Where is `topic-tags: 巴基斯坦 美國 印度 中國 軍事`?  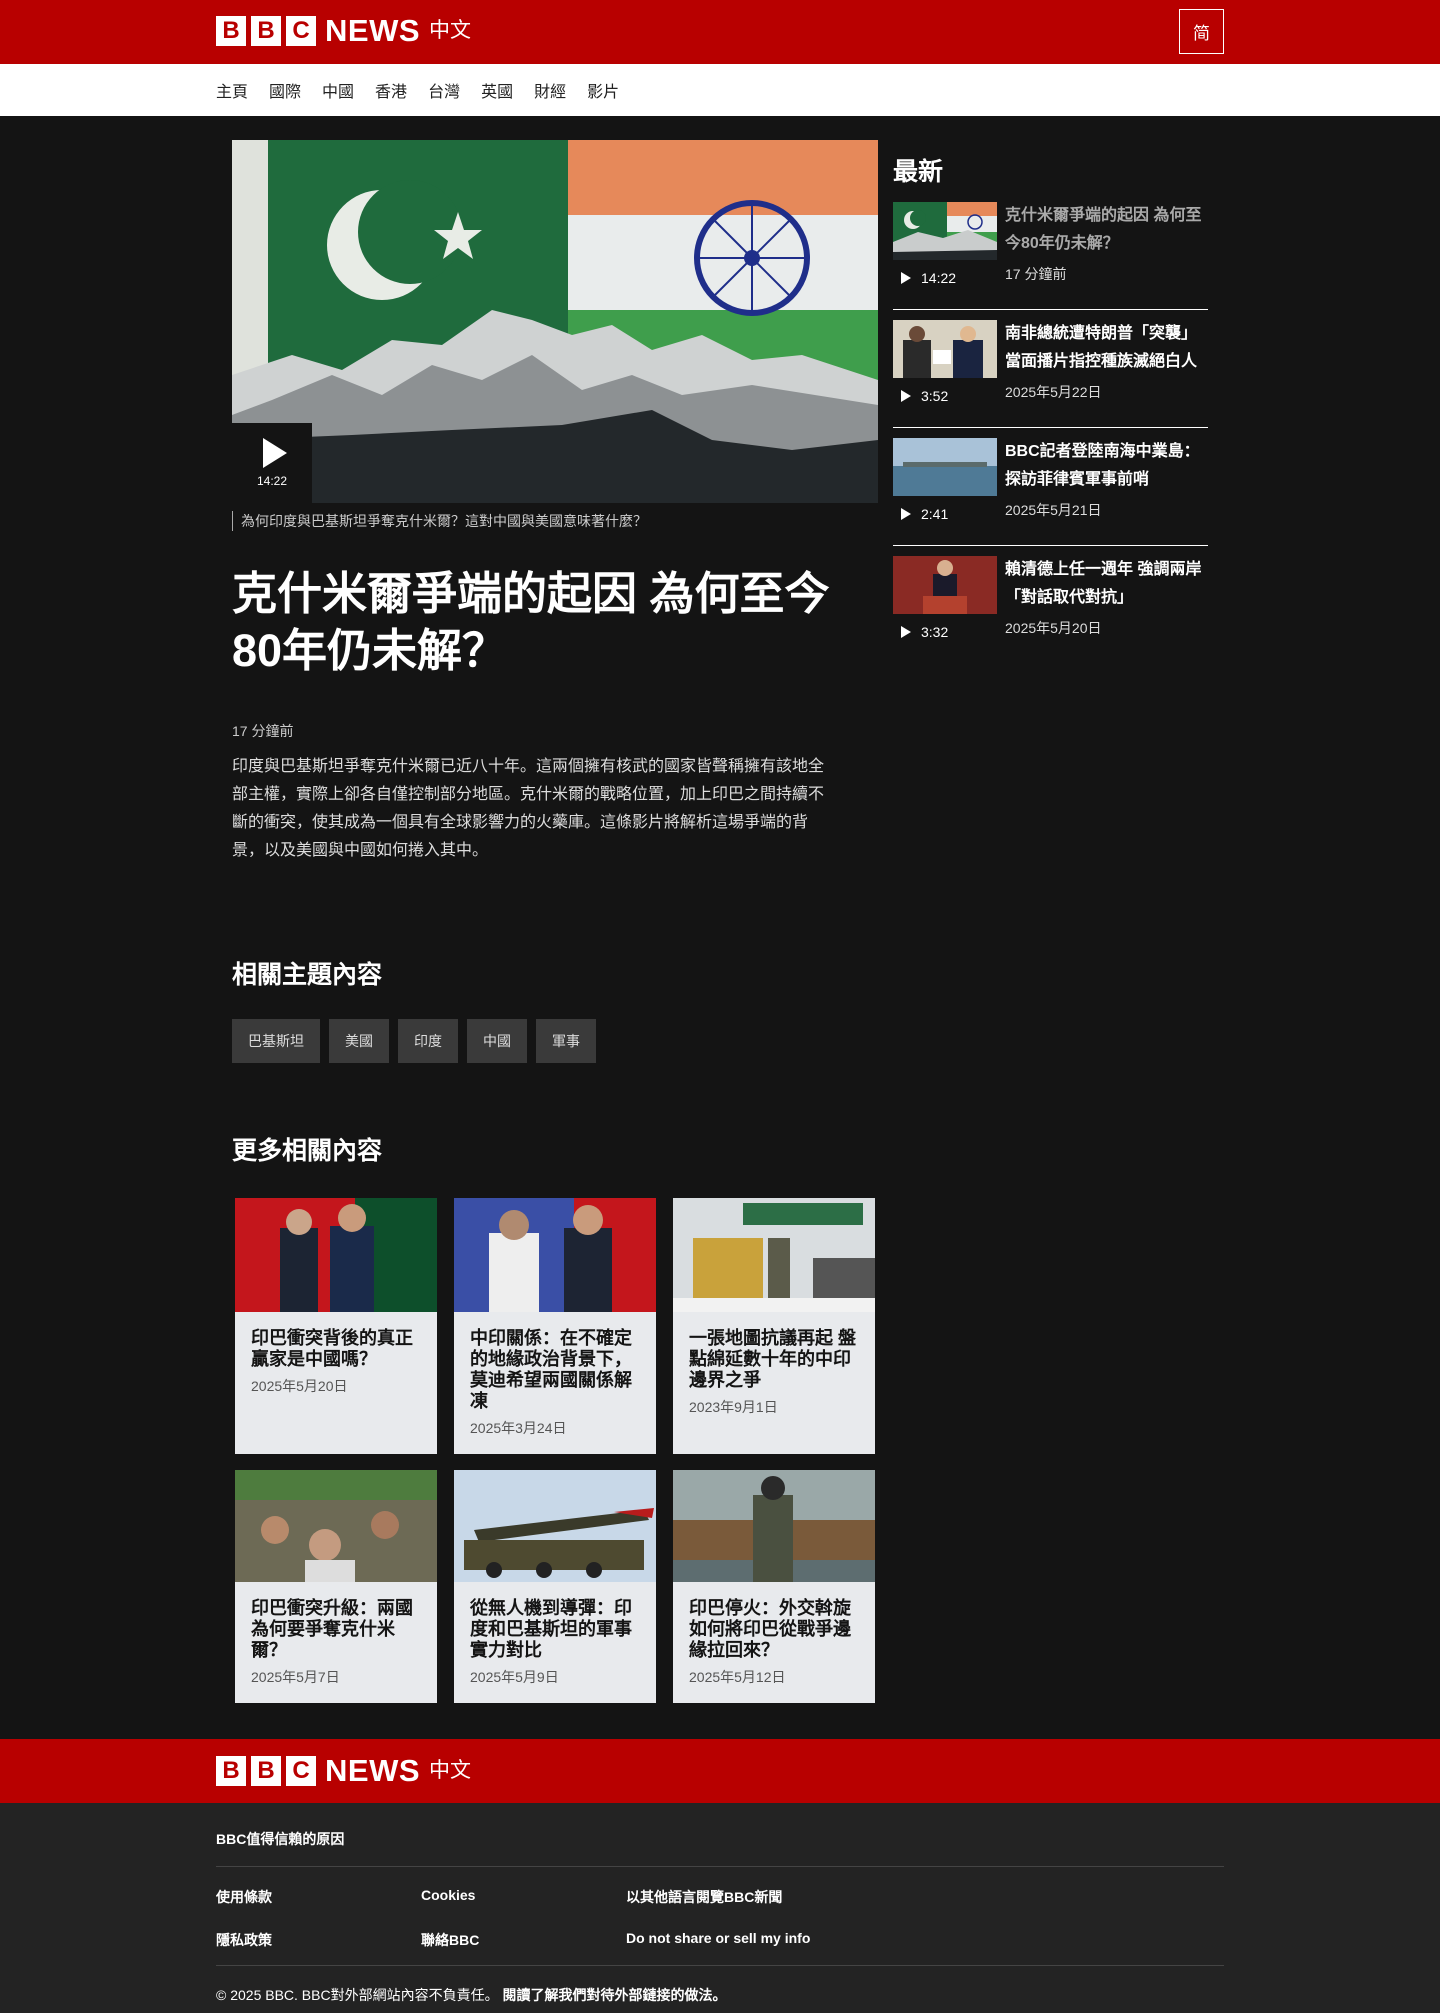 topic-tags: 巴基斯坦 美國 印度 中國 軍事 is located at coordinates (414, 1041).